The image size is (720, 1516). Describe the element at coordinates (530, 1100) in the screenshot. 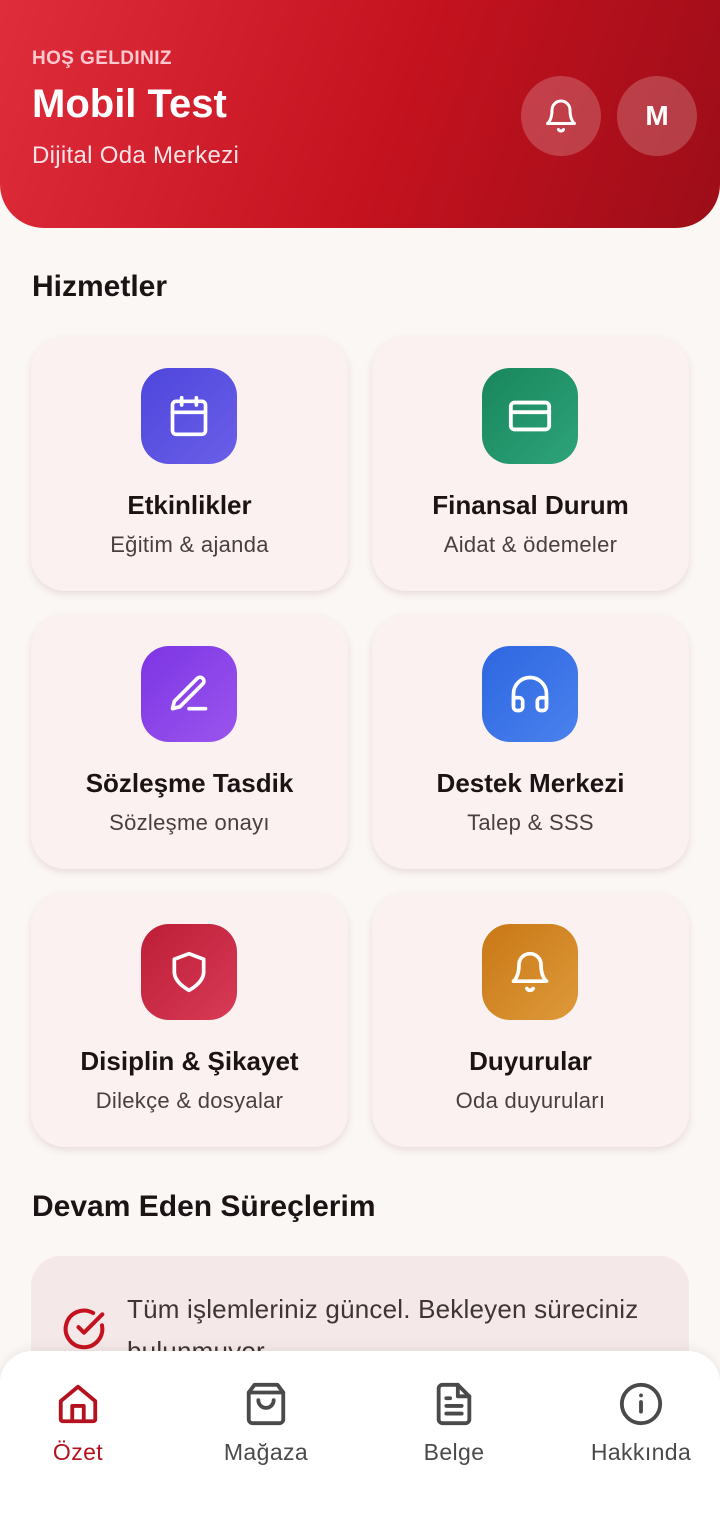

I see `card-subtitle: Oda duyuruları` at that location.